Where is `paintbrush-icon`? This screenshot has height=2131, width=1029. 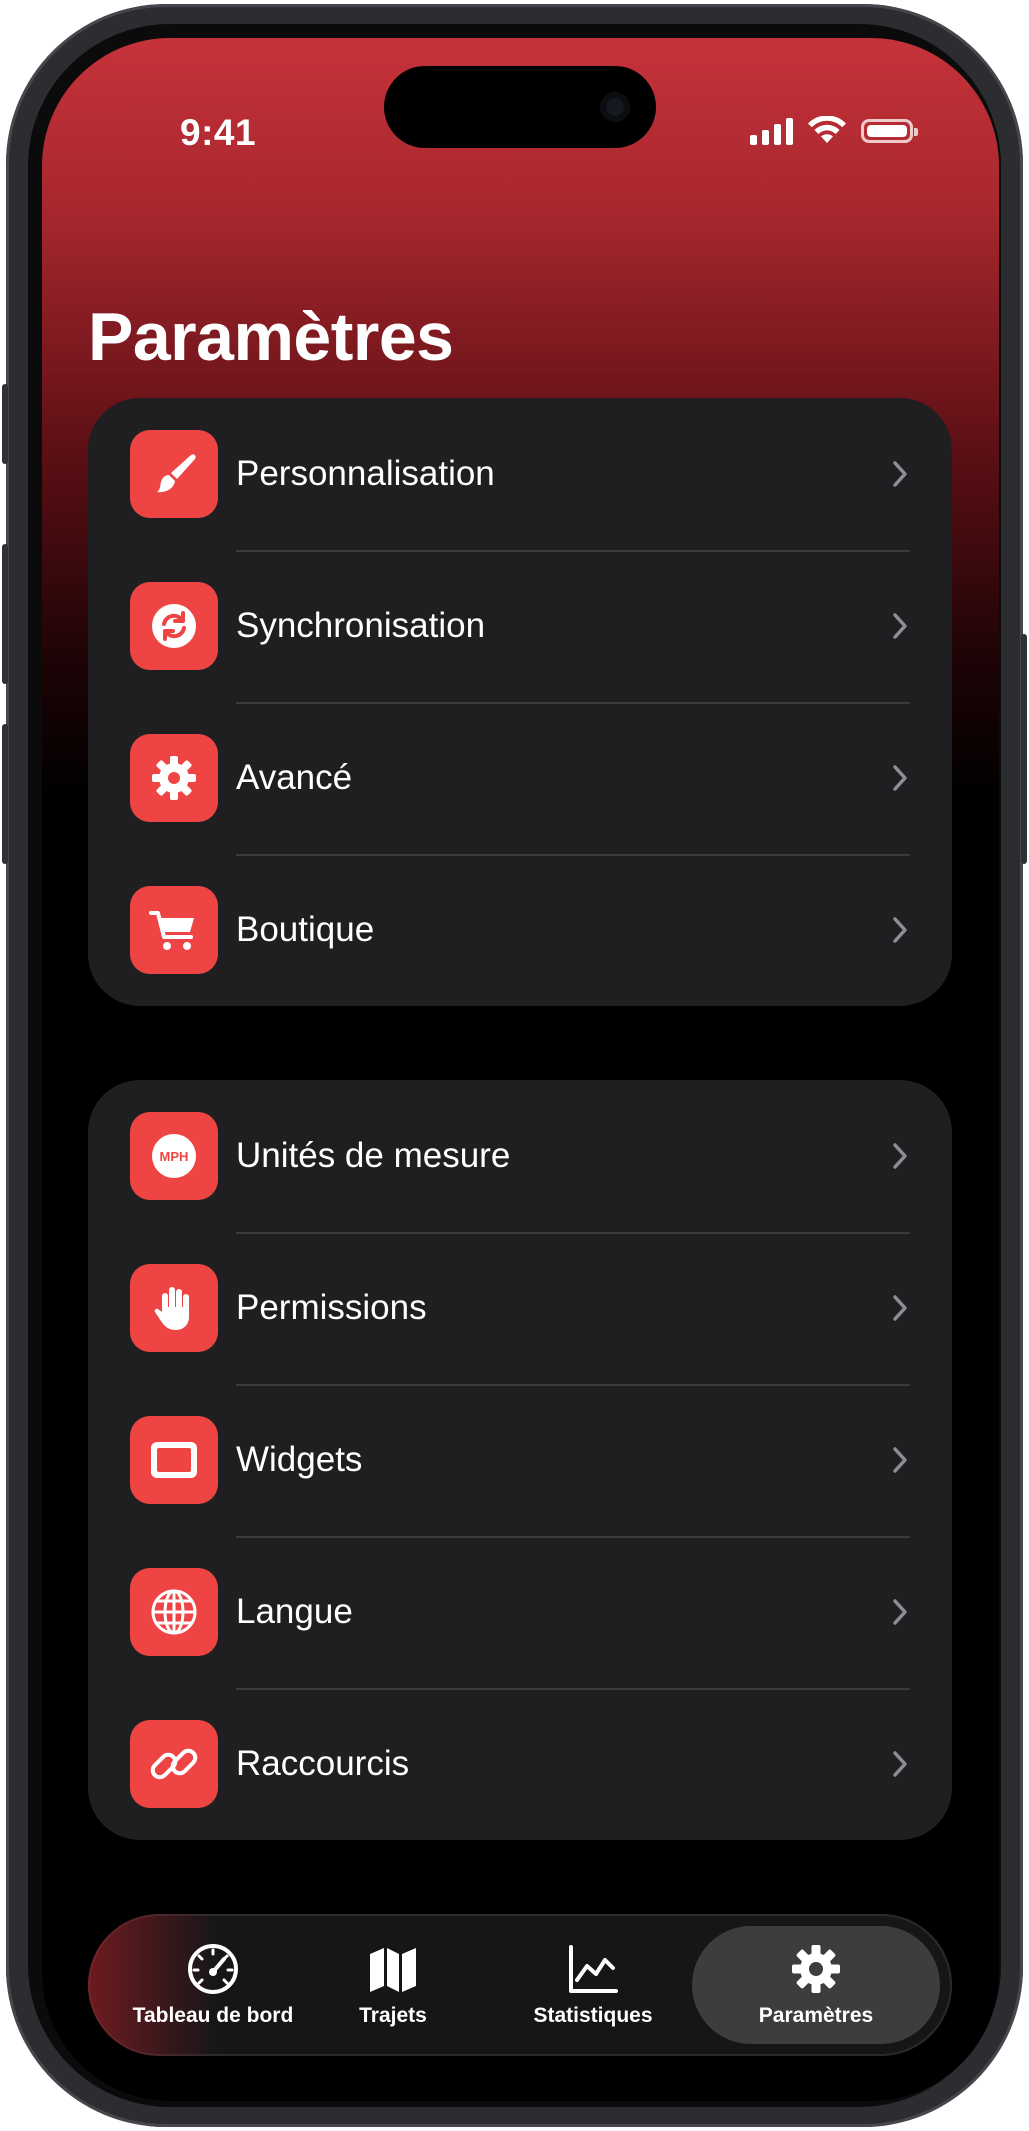
paintbrush-icon is located at coordinates (174, 474).